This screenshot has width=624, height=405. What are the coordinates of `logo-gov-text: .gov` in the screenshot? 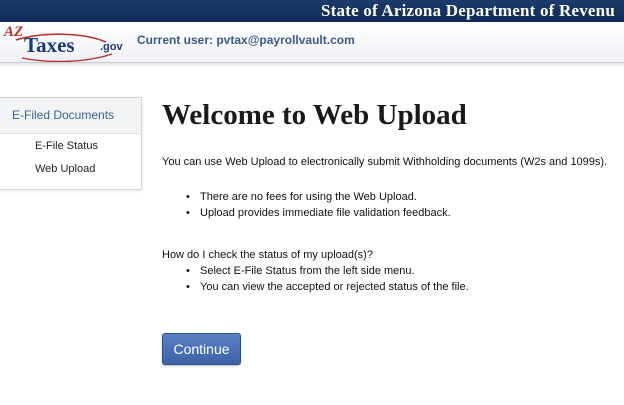 It's located at (111, 47).